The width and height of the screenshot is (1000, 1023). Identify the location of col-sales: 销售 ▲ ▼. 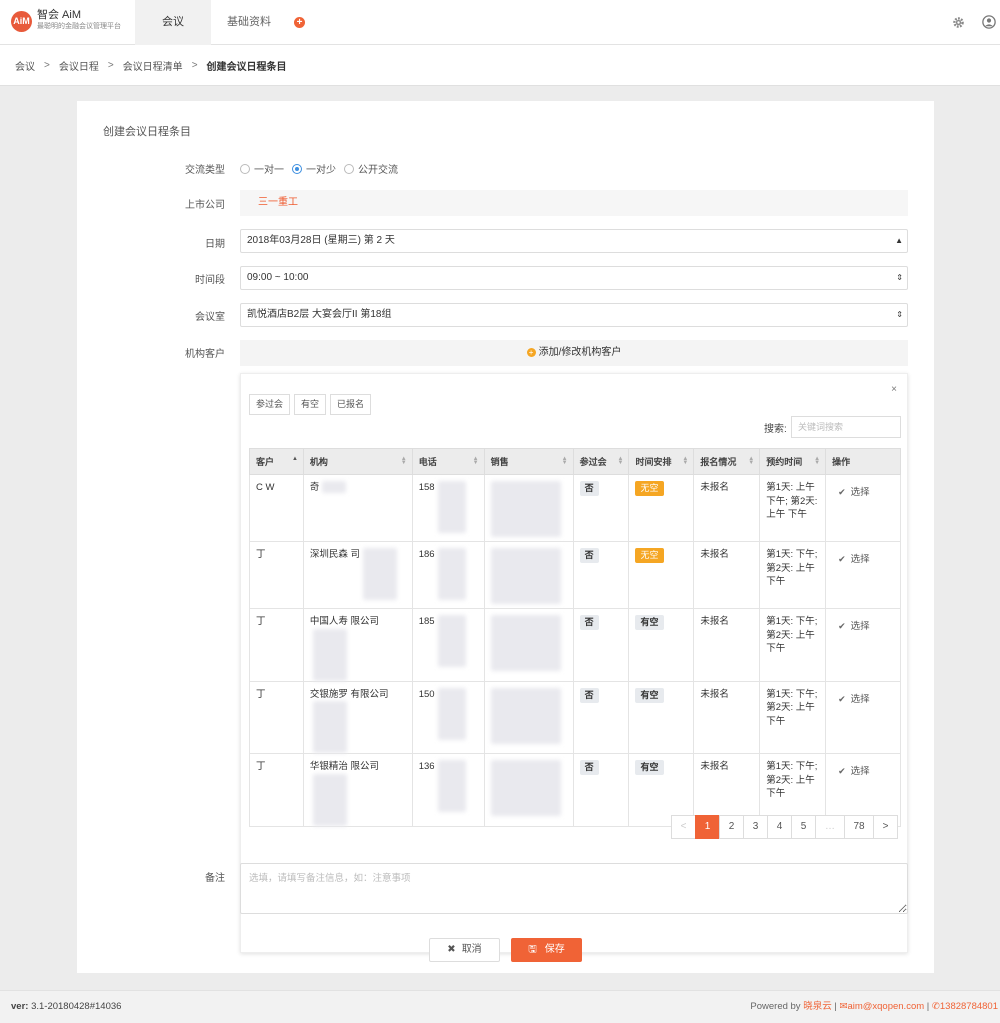
(528, 461).